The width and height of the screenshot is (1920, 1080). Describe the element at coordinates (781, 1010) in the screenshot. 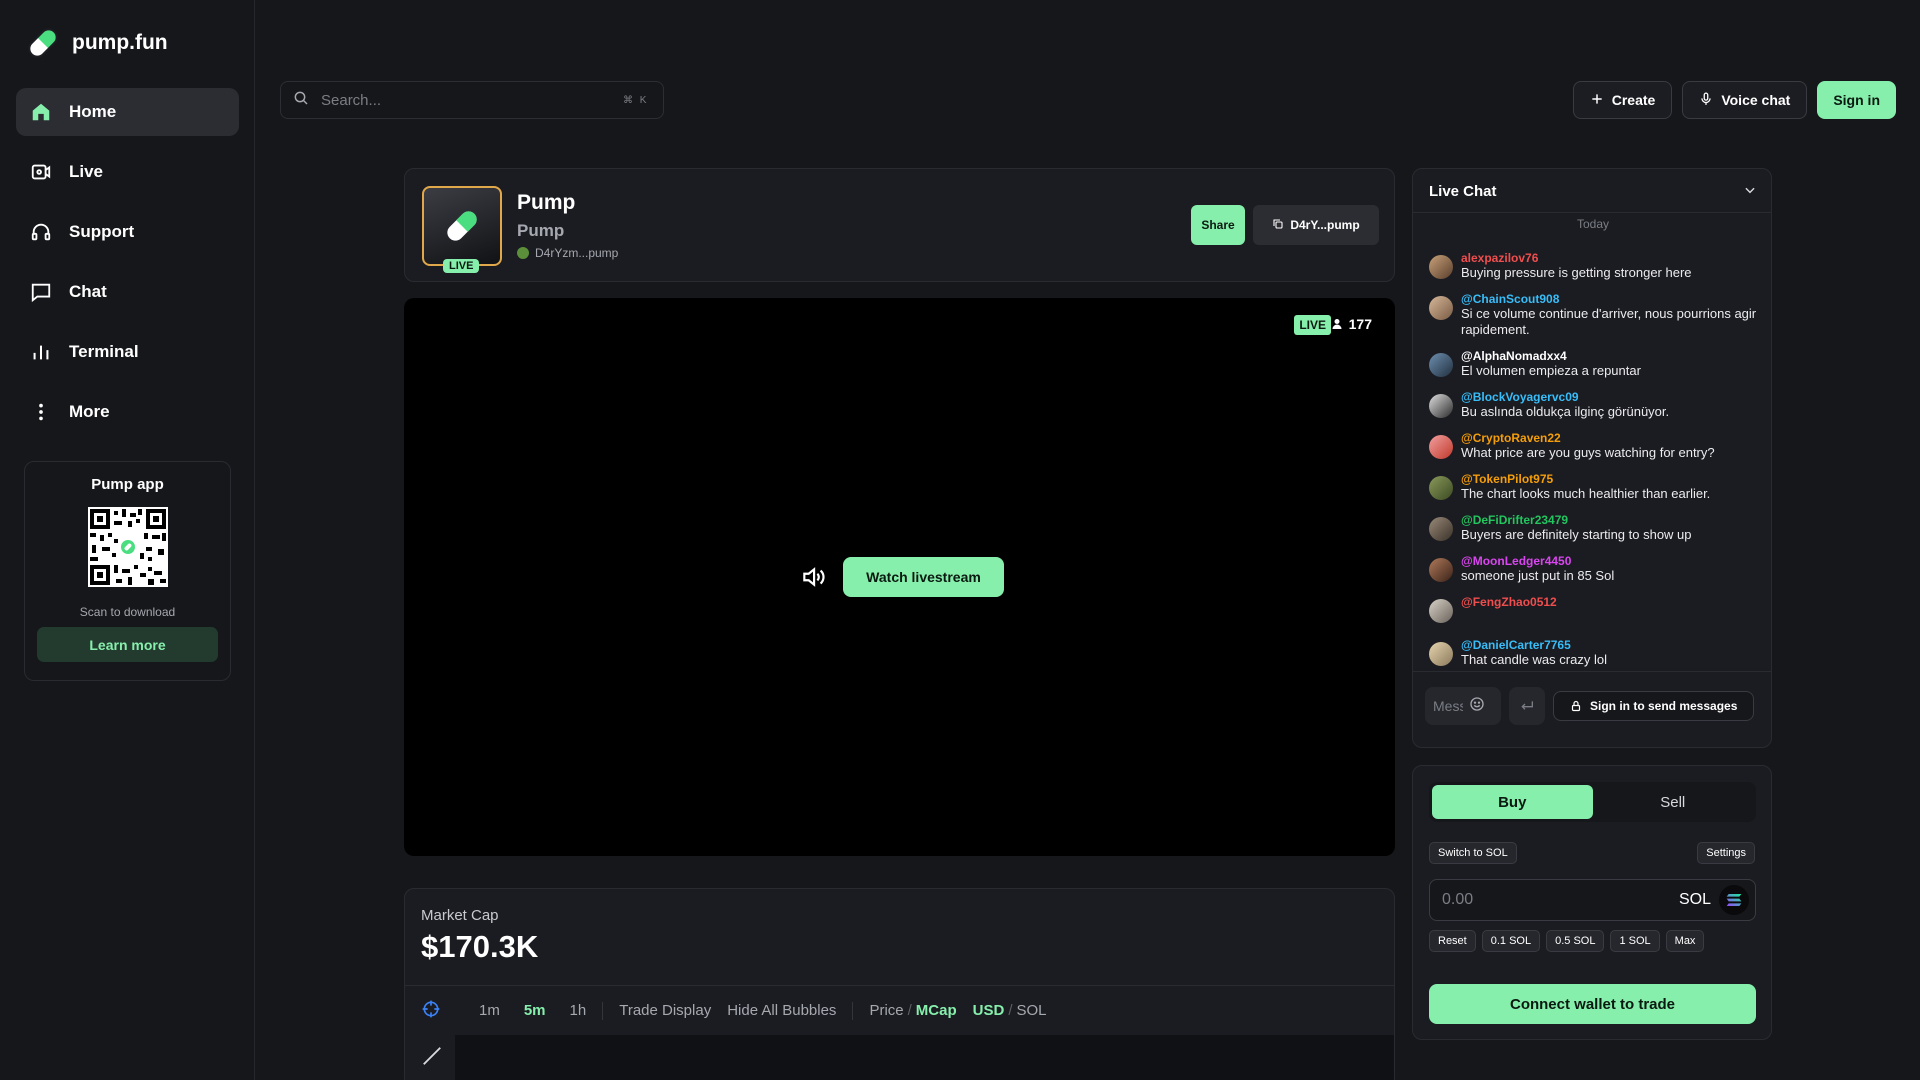

I see `hide-bubbles-toggle: Hide All Bubbles` at that location.